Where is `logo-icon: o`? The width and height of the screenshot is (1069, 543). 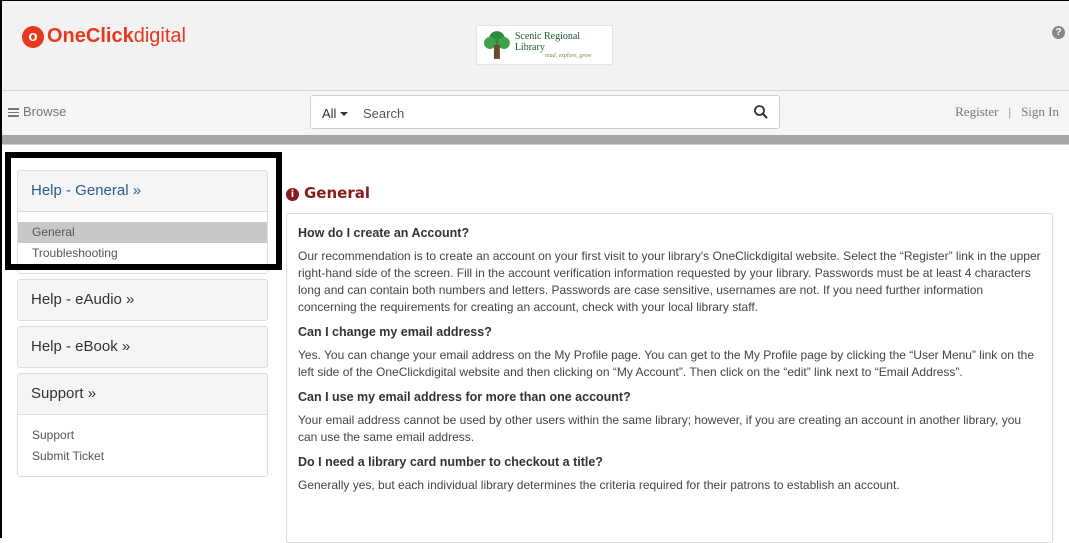
logo-icon: o is located at coordinates (33, 36).